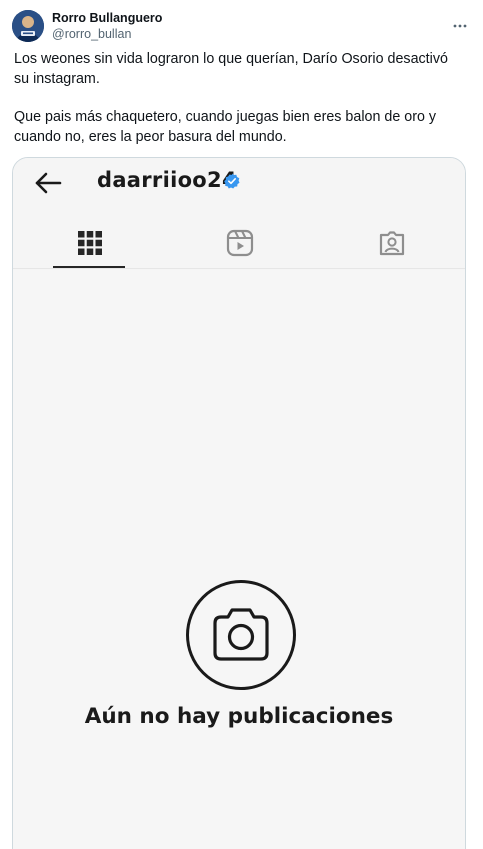 This screenshot has width=483, height=849. Describe the element at coordinates (28, 26) in the screenshot. I see `avatar` at that location.